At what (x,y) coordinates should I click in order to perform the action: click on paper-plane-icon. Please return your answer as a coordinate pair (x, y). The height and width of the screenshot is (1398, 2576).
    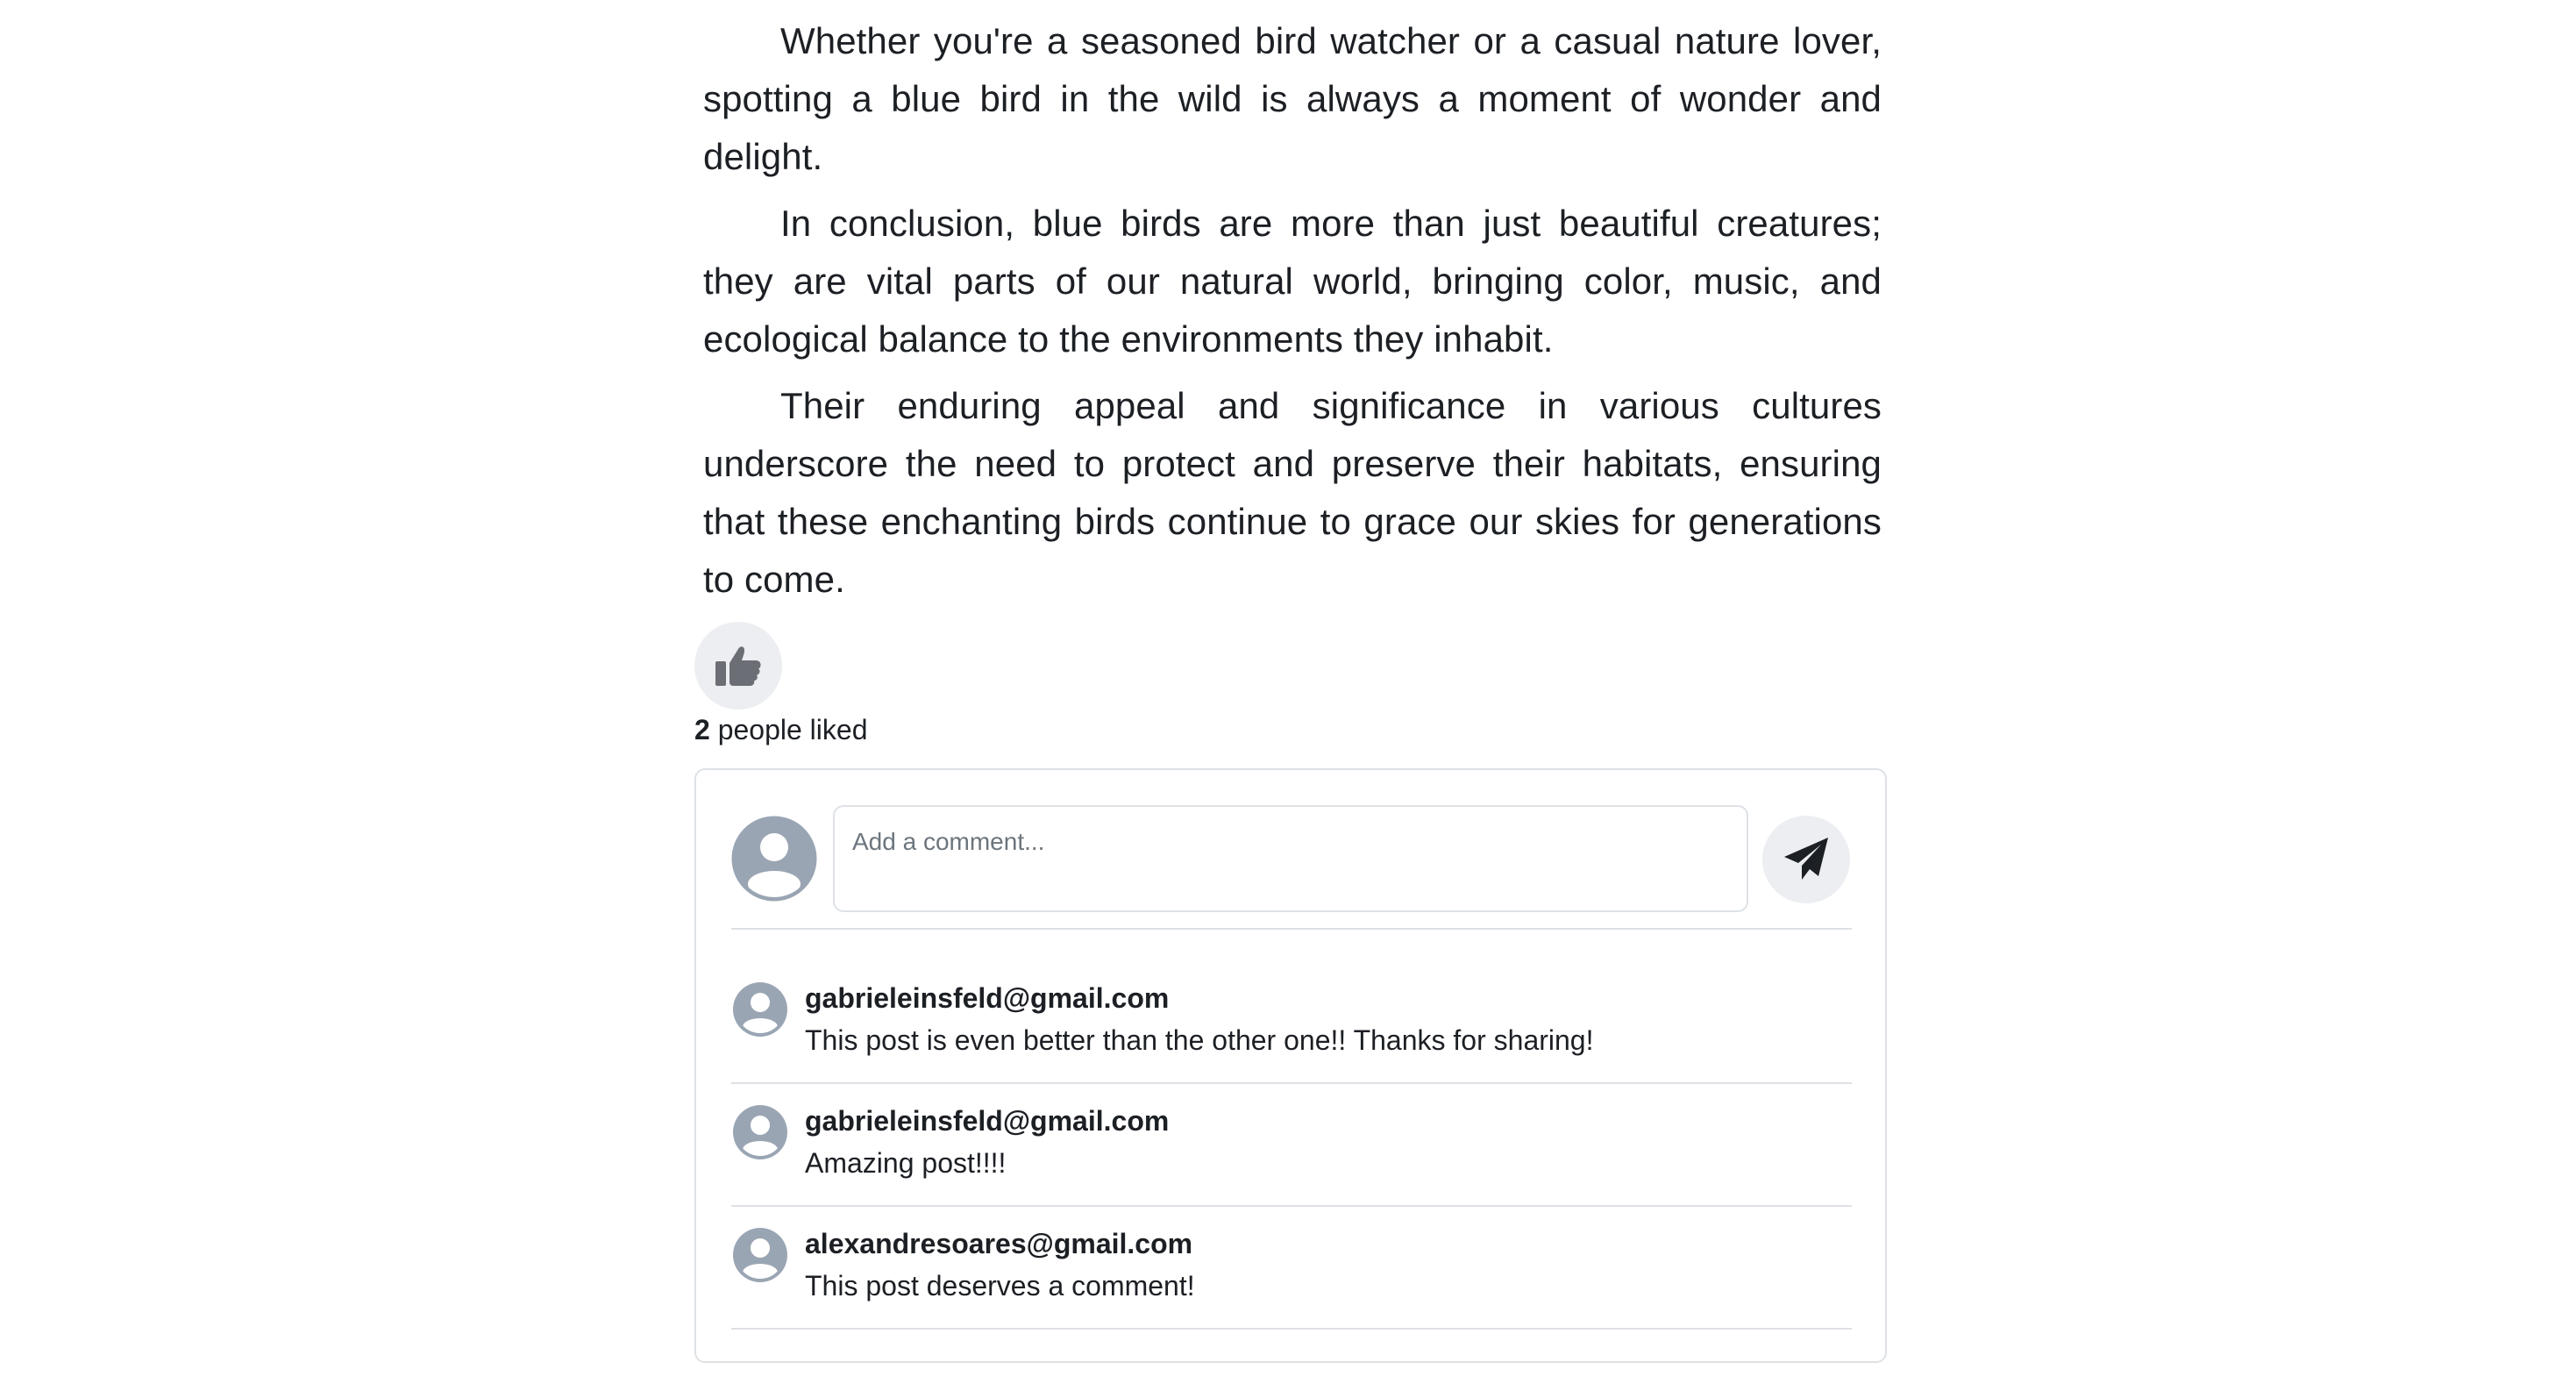
    Looking at the image, I should click on (1806, 859).